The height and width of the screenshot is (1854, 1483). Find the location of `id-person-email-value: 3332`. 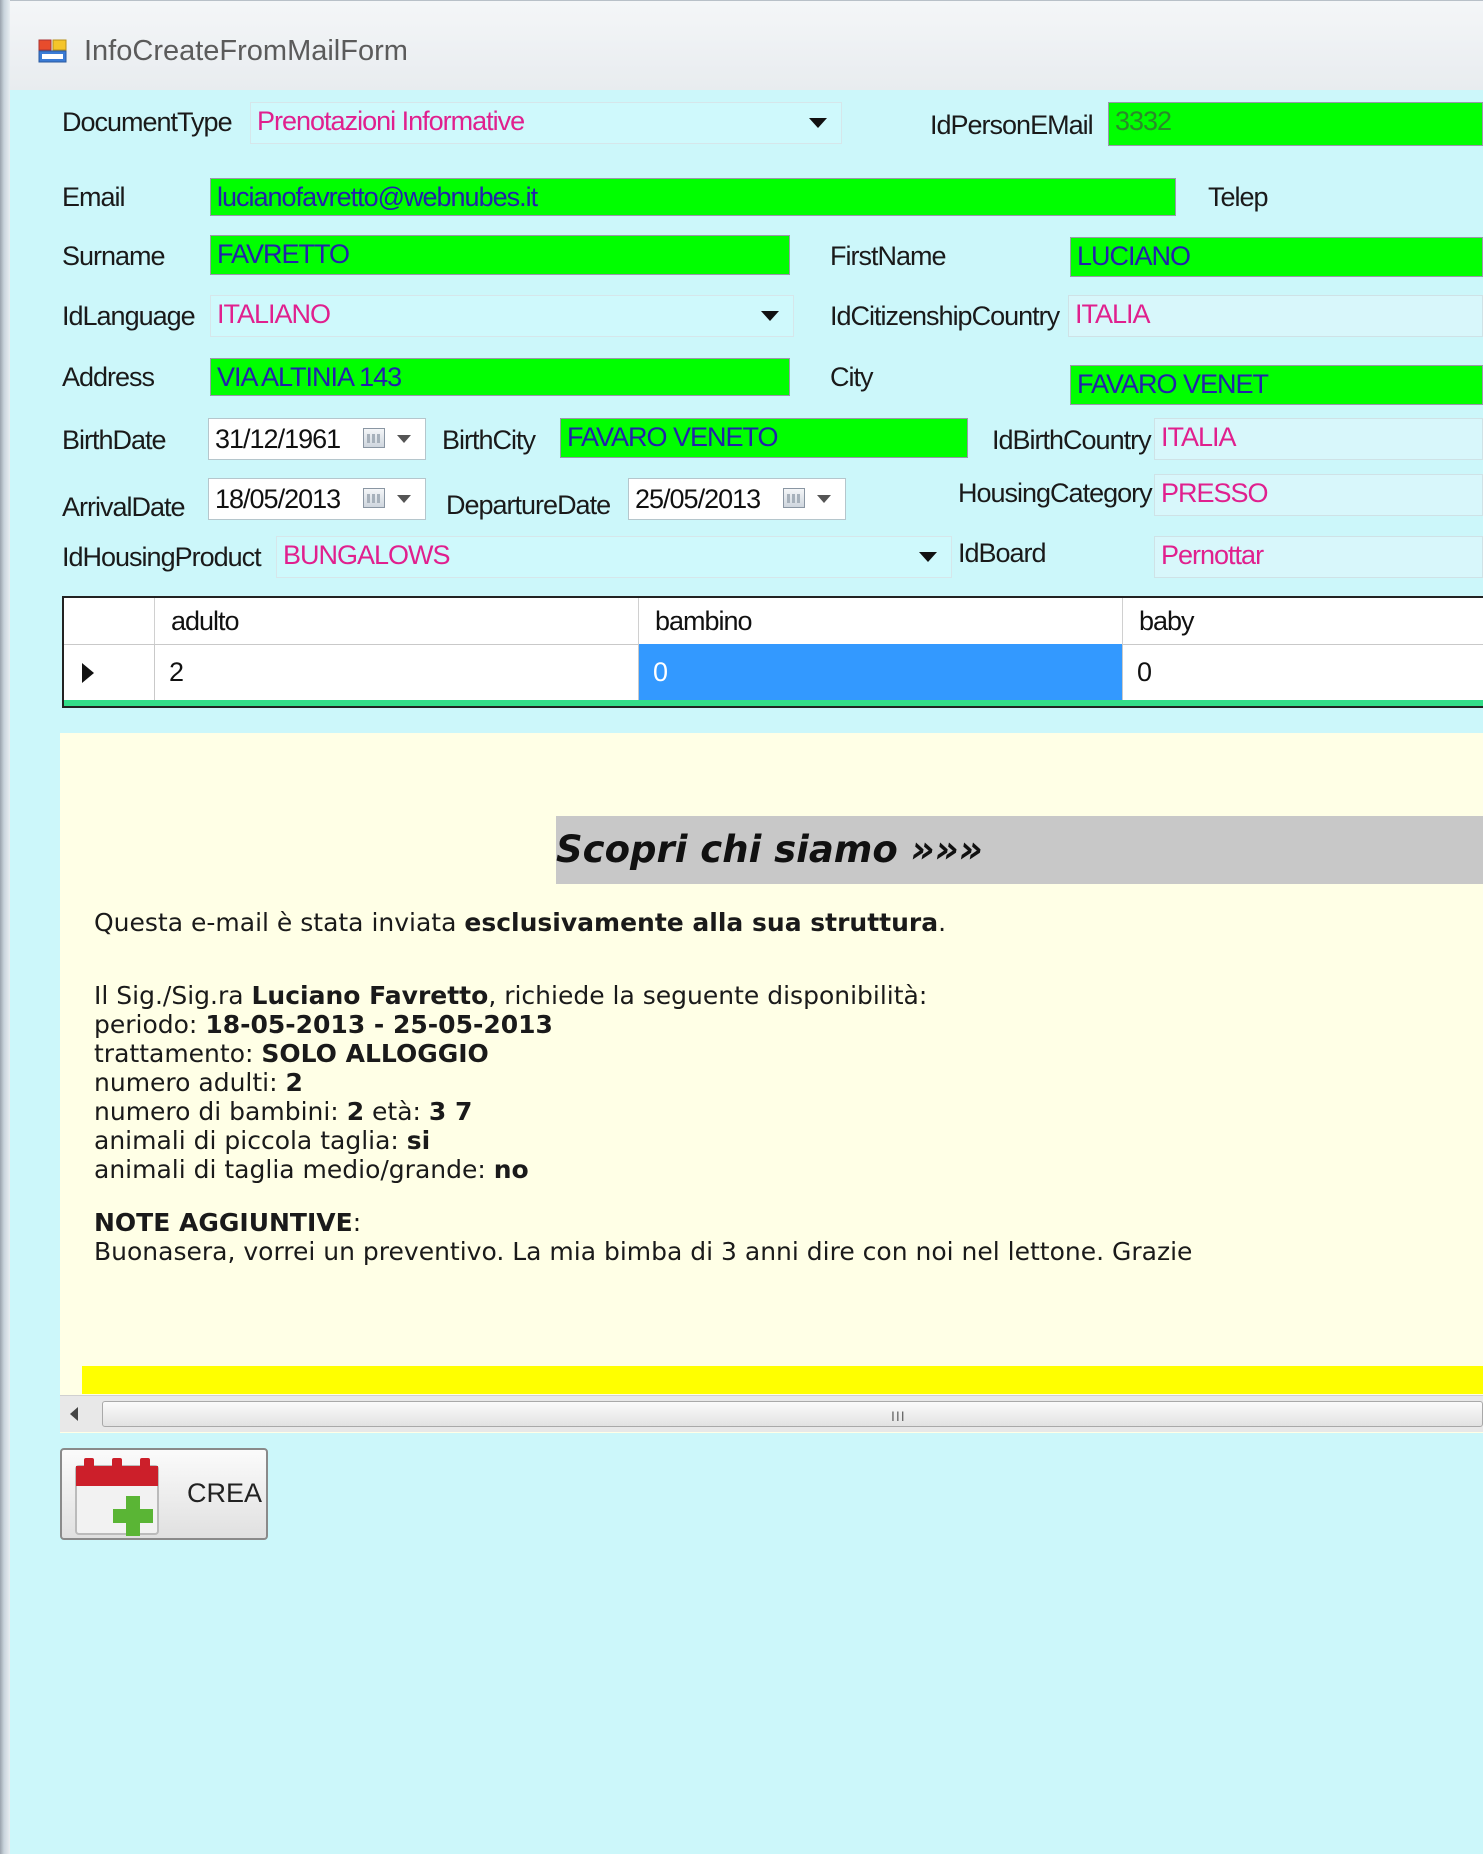

id-person-email-value: 3332 is located at coordinates (1143, 121).